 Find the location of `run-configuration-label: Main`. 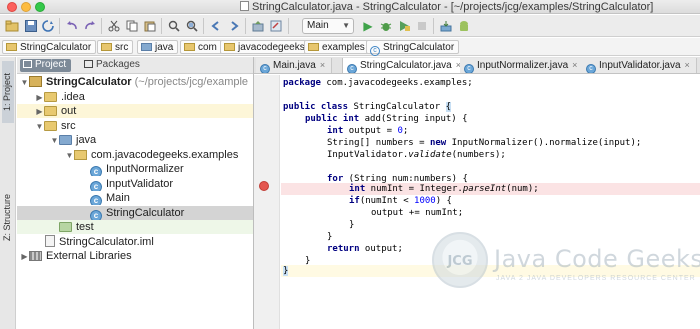

run-configuration-label: Main is located at coordinates (318, 25).